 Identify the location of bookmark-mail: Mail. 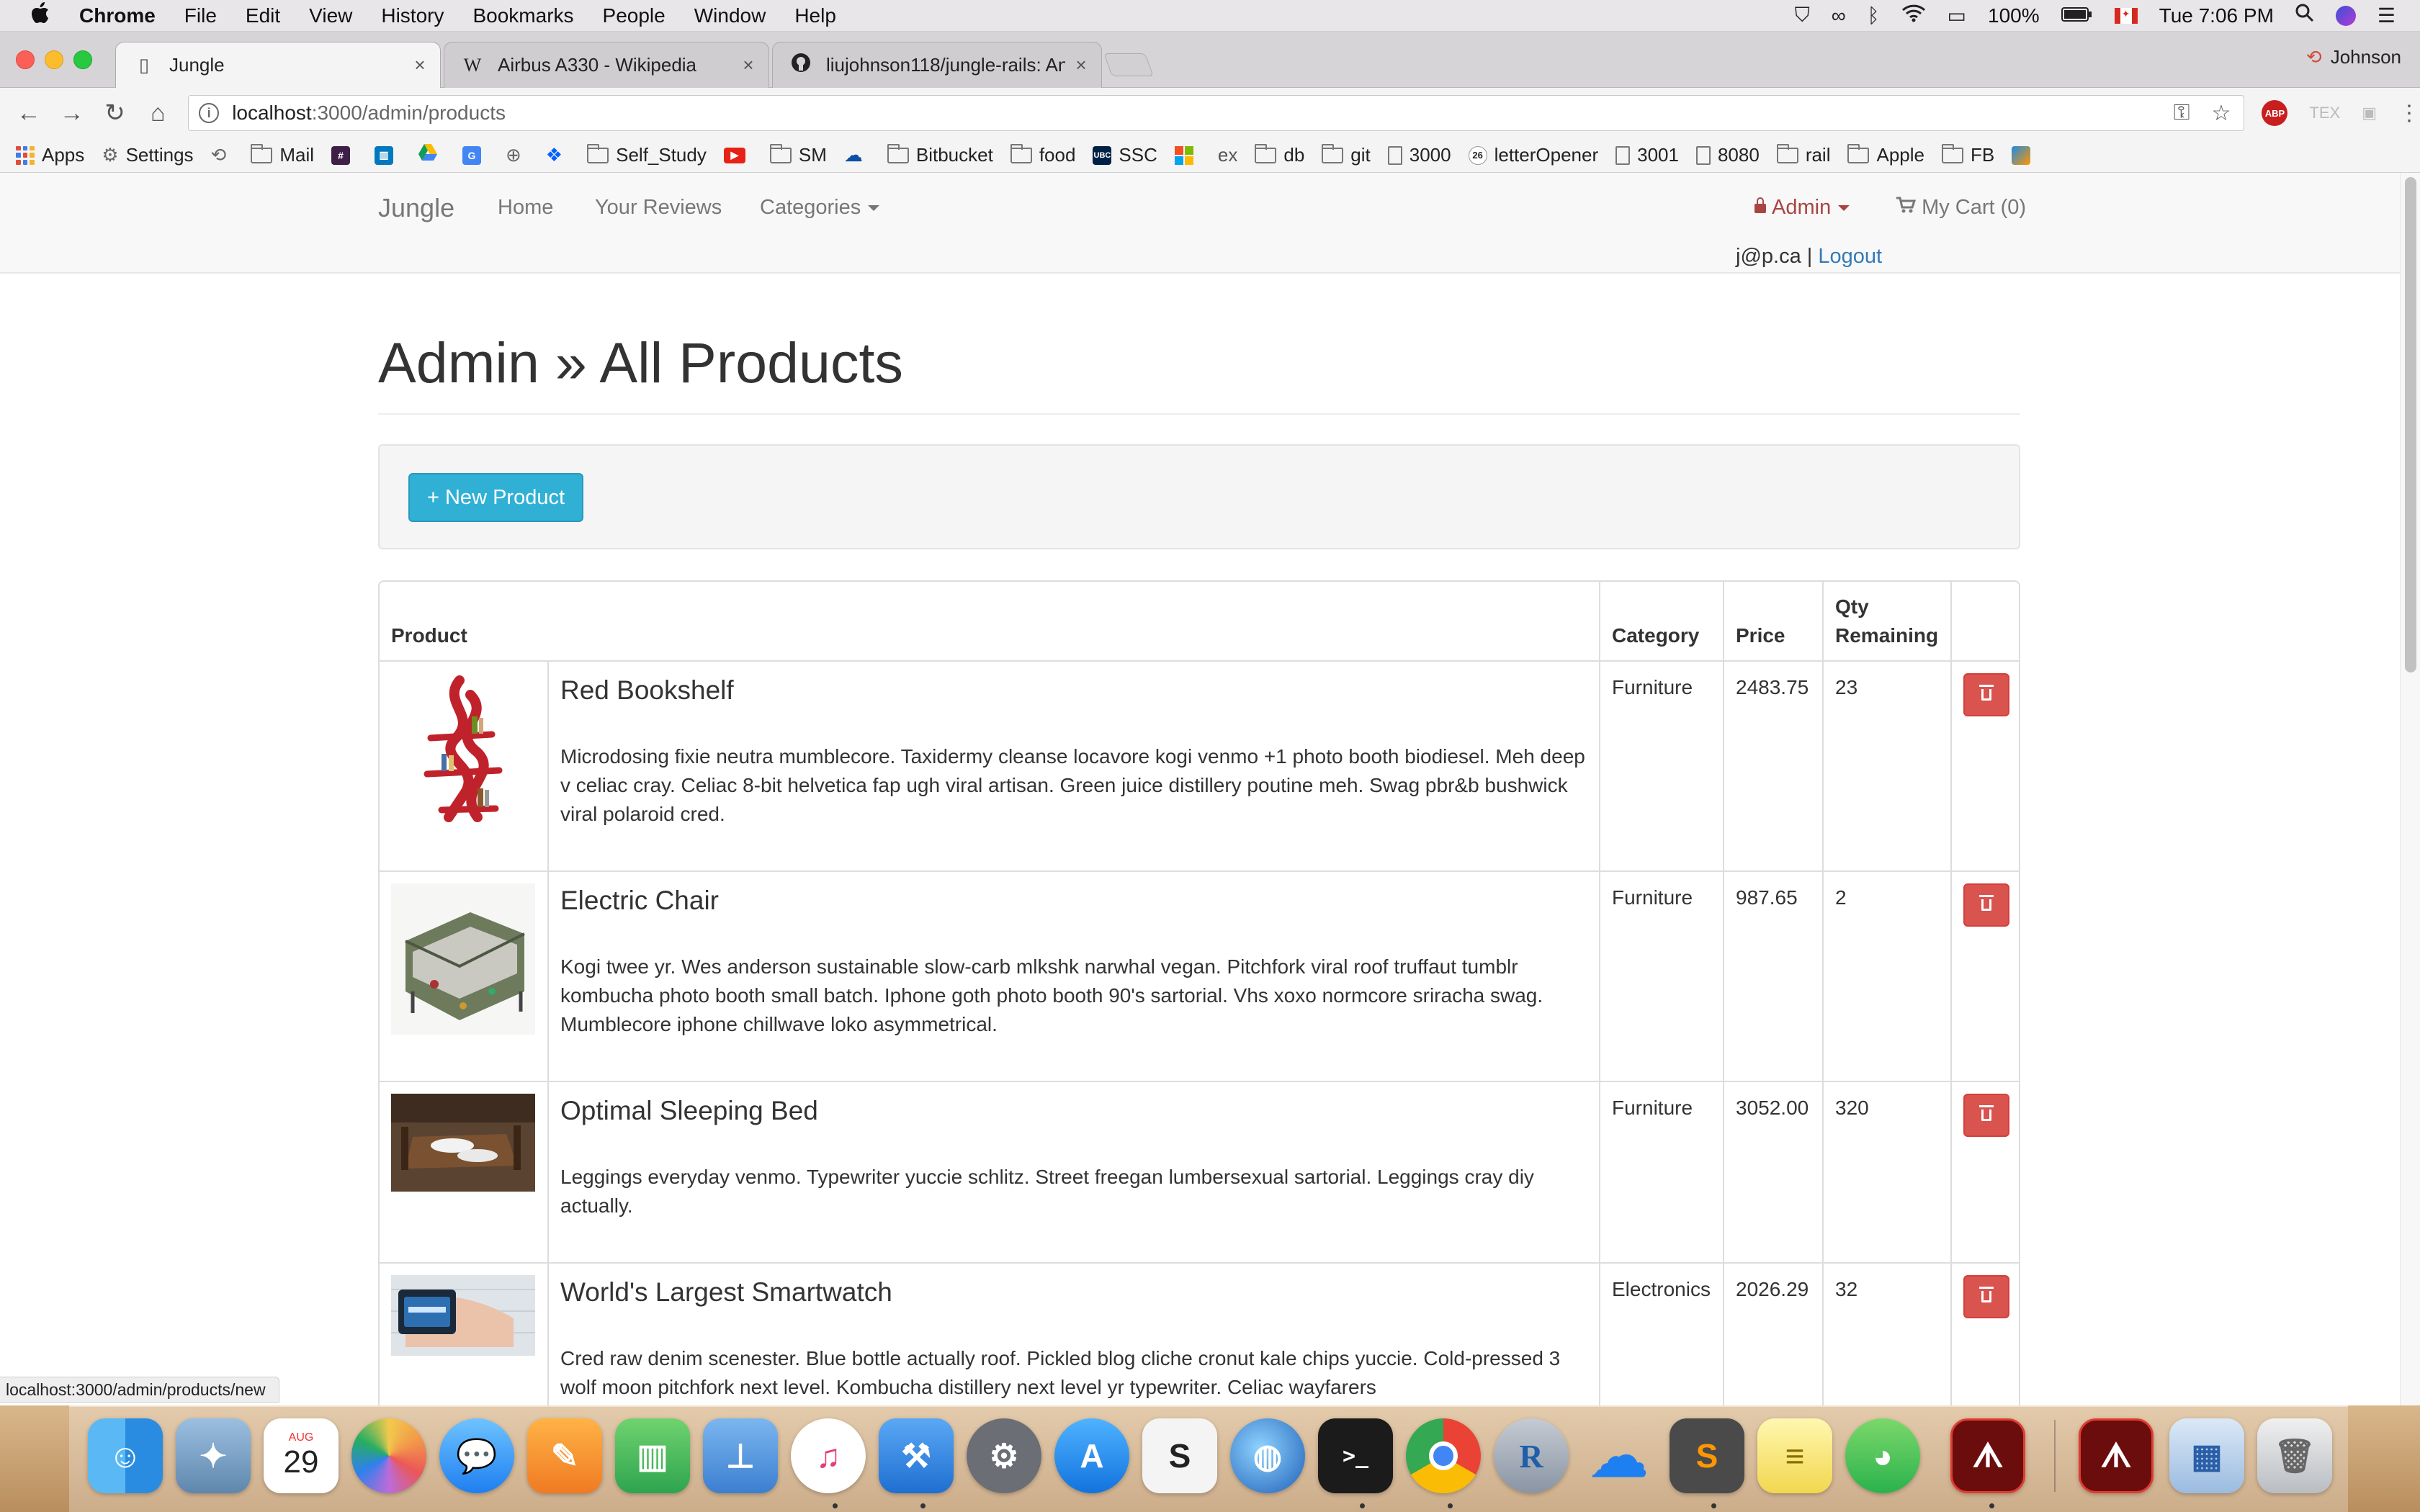
(282, 154).